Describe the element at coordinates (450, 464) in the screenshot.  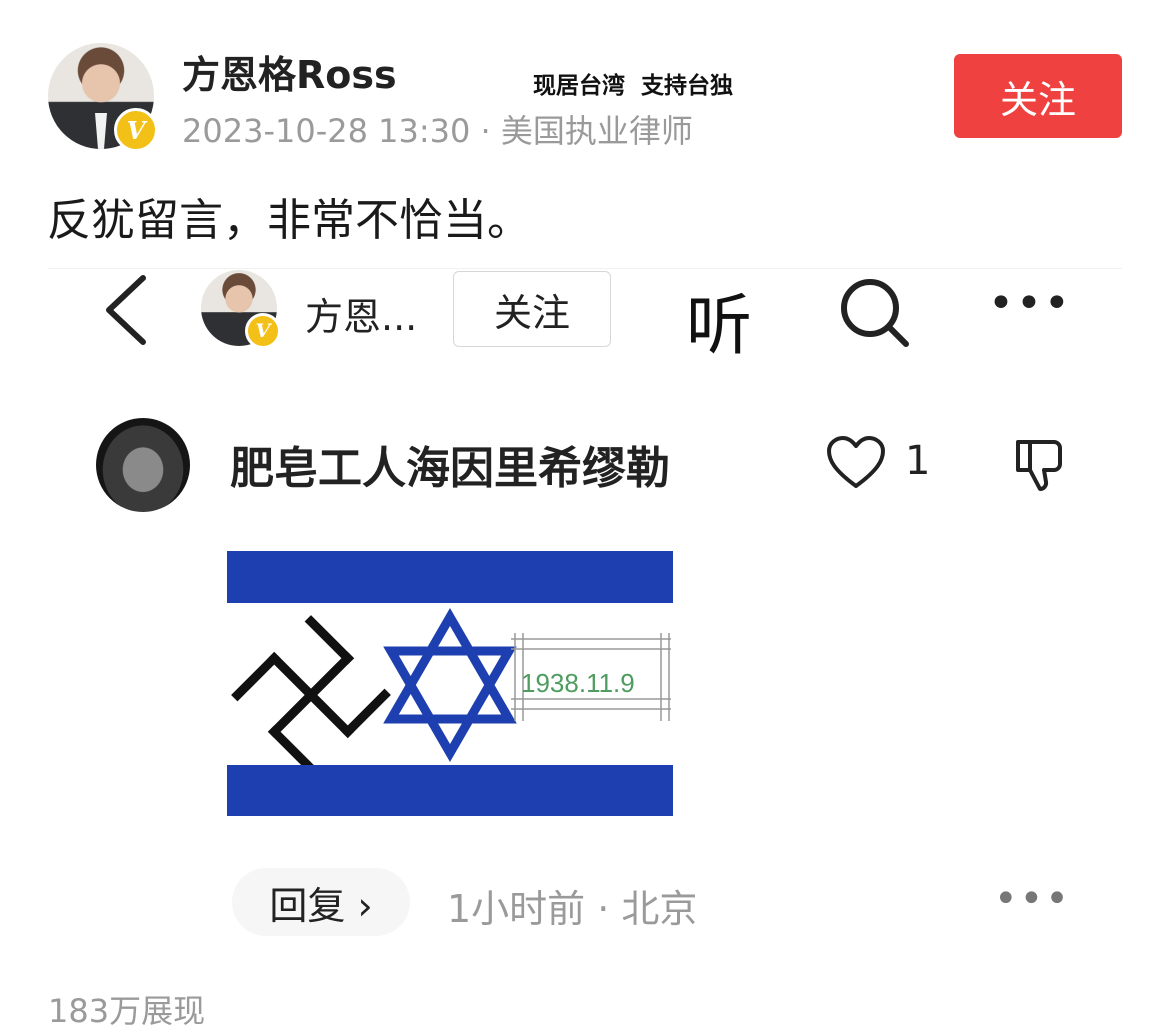
I see `commenter-name: 肥皂工人海因里希缪勒` at that location.